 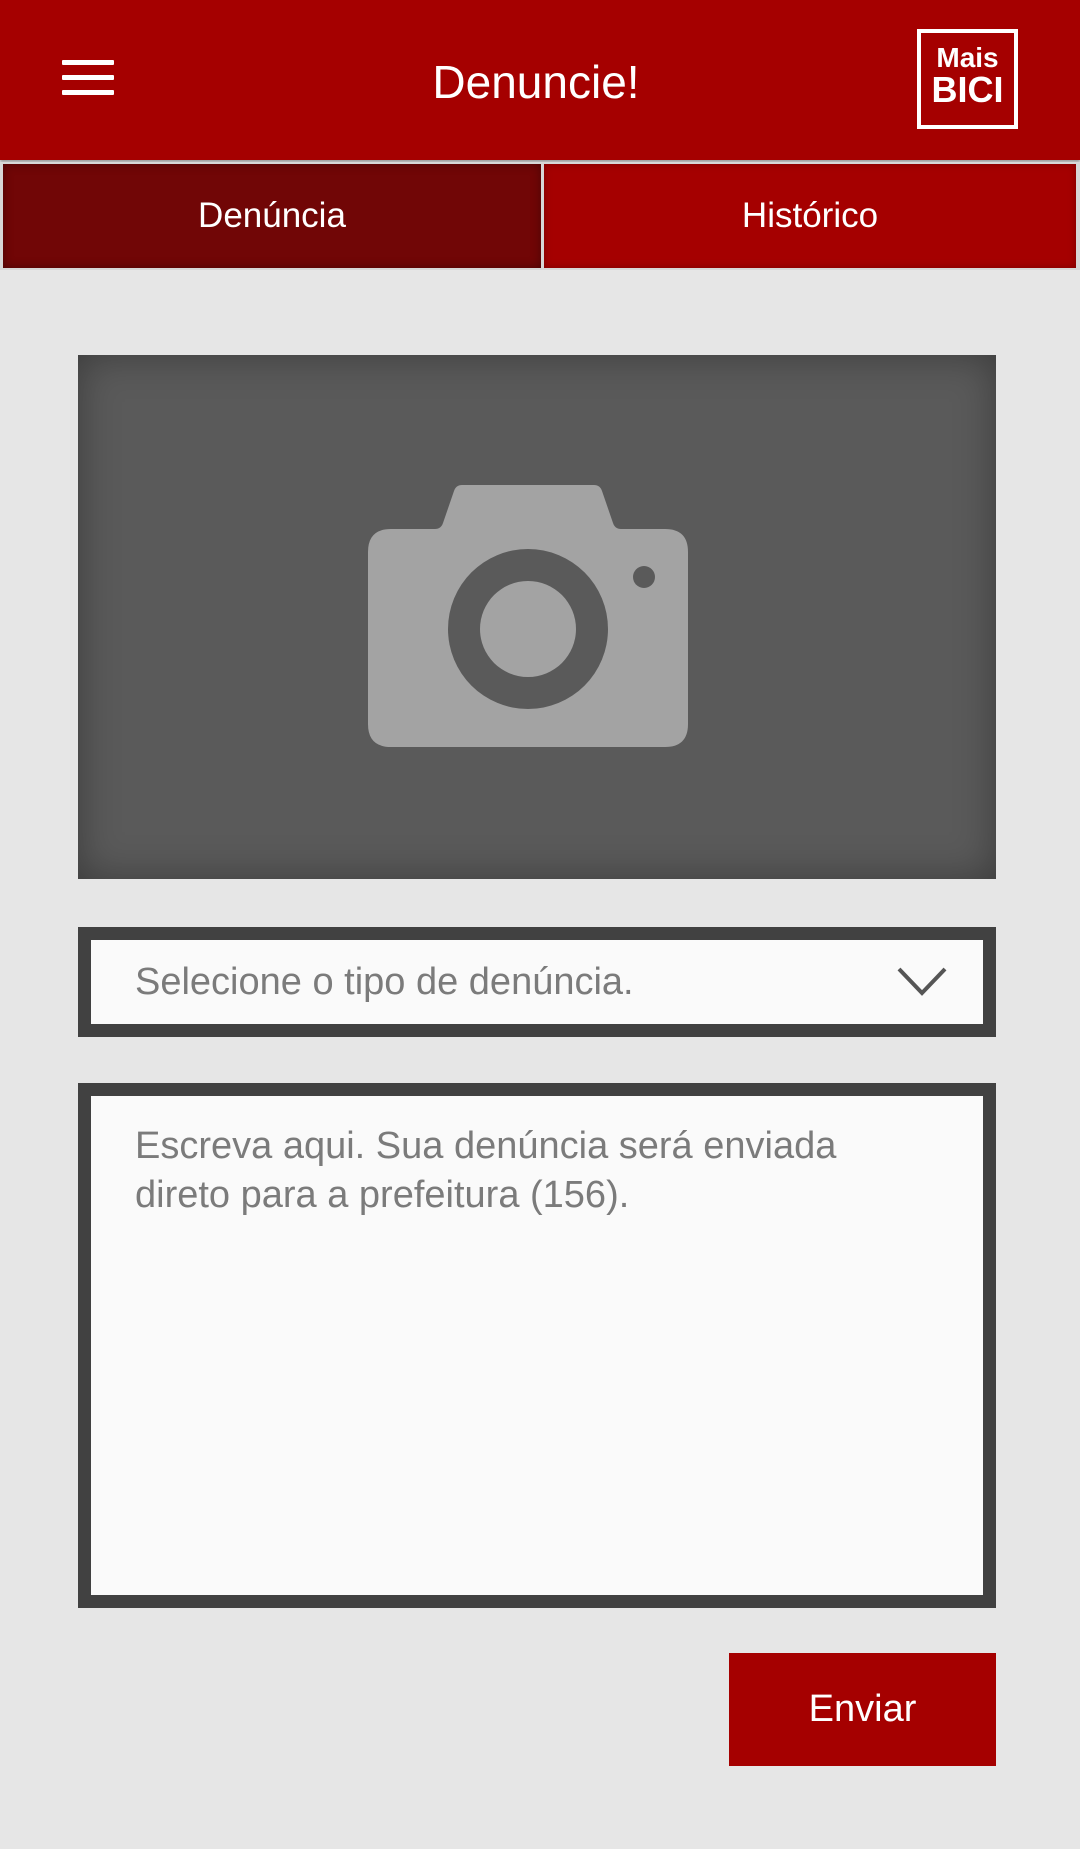 What do you see at coordinates (967, 57) in the screenshot?
I see `logo-line-1: Mais` at bounding box center [967, 57].